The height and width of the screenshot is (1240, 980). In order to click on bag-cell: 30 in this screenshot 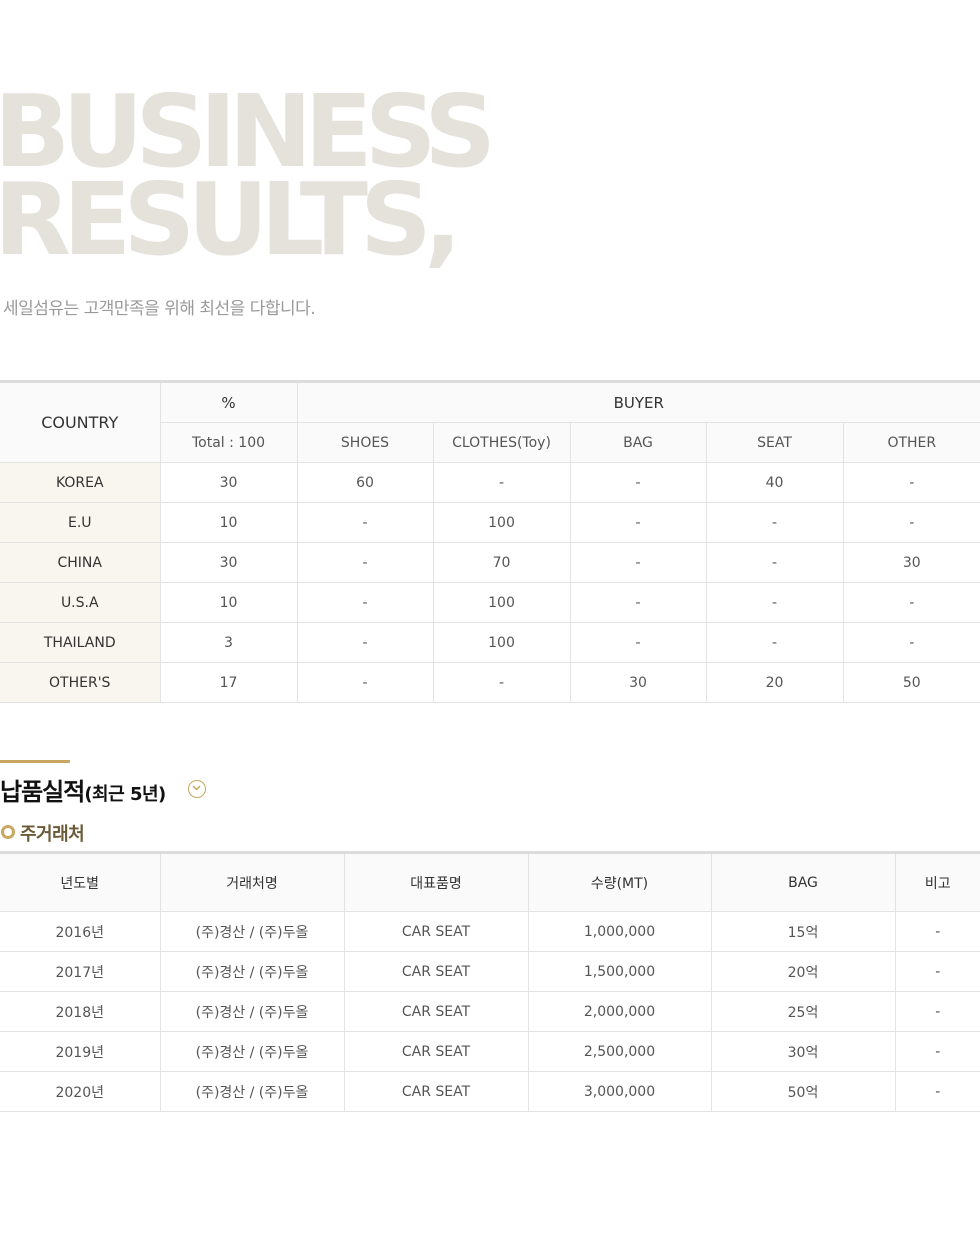, I will do `click(638, 682)`.